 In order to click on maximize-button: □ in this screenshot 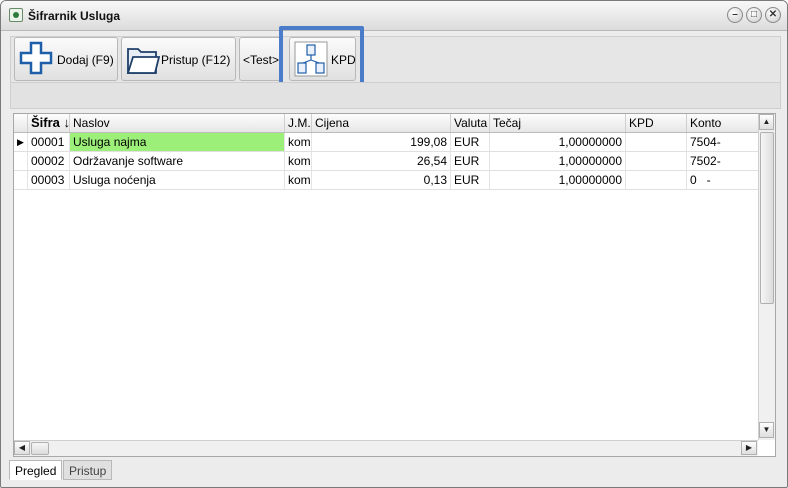, I will do `click(754, 15)`.